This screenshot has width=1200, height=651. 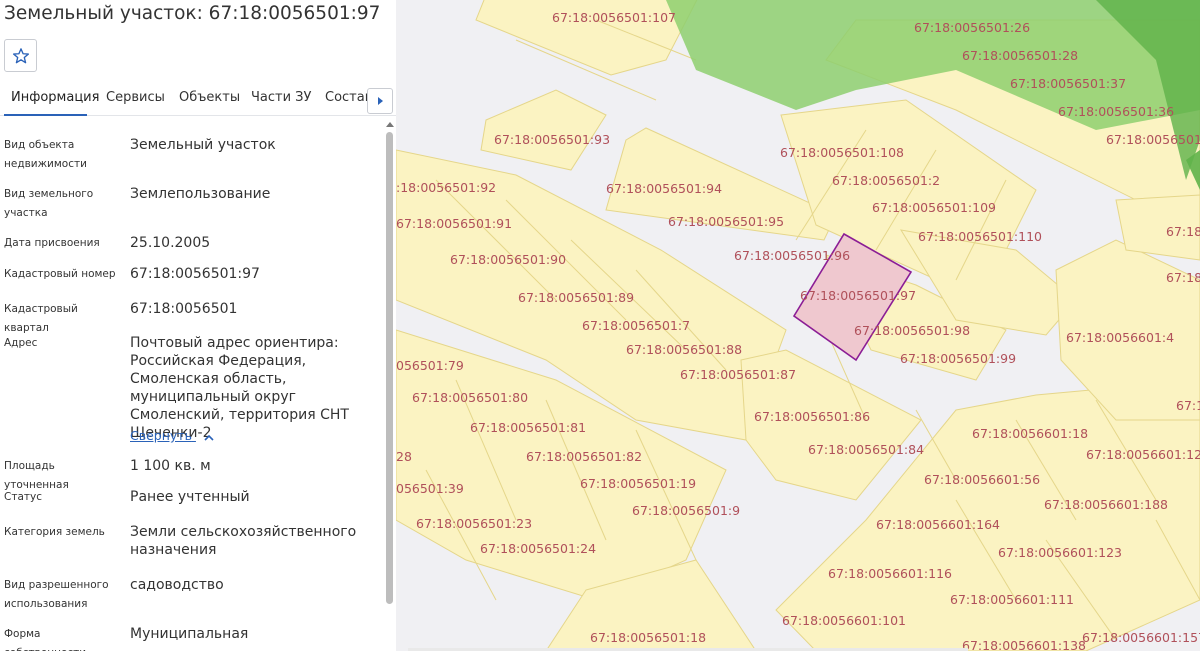 I want to click on map-plot-label: 67:18:0056601:157, so click(x=1141, y=637).